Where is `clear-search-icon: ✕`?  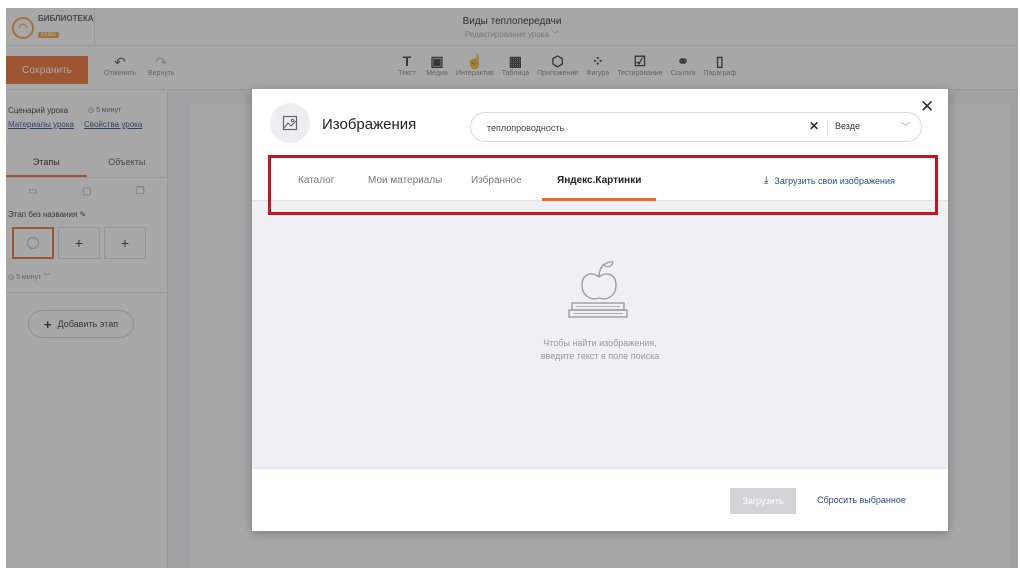
clear-search-icon: ✕ is located at coordinates (814, 126).